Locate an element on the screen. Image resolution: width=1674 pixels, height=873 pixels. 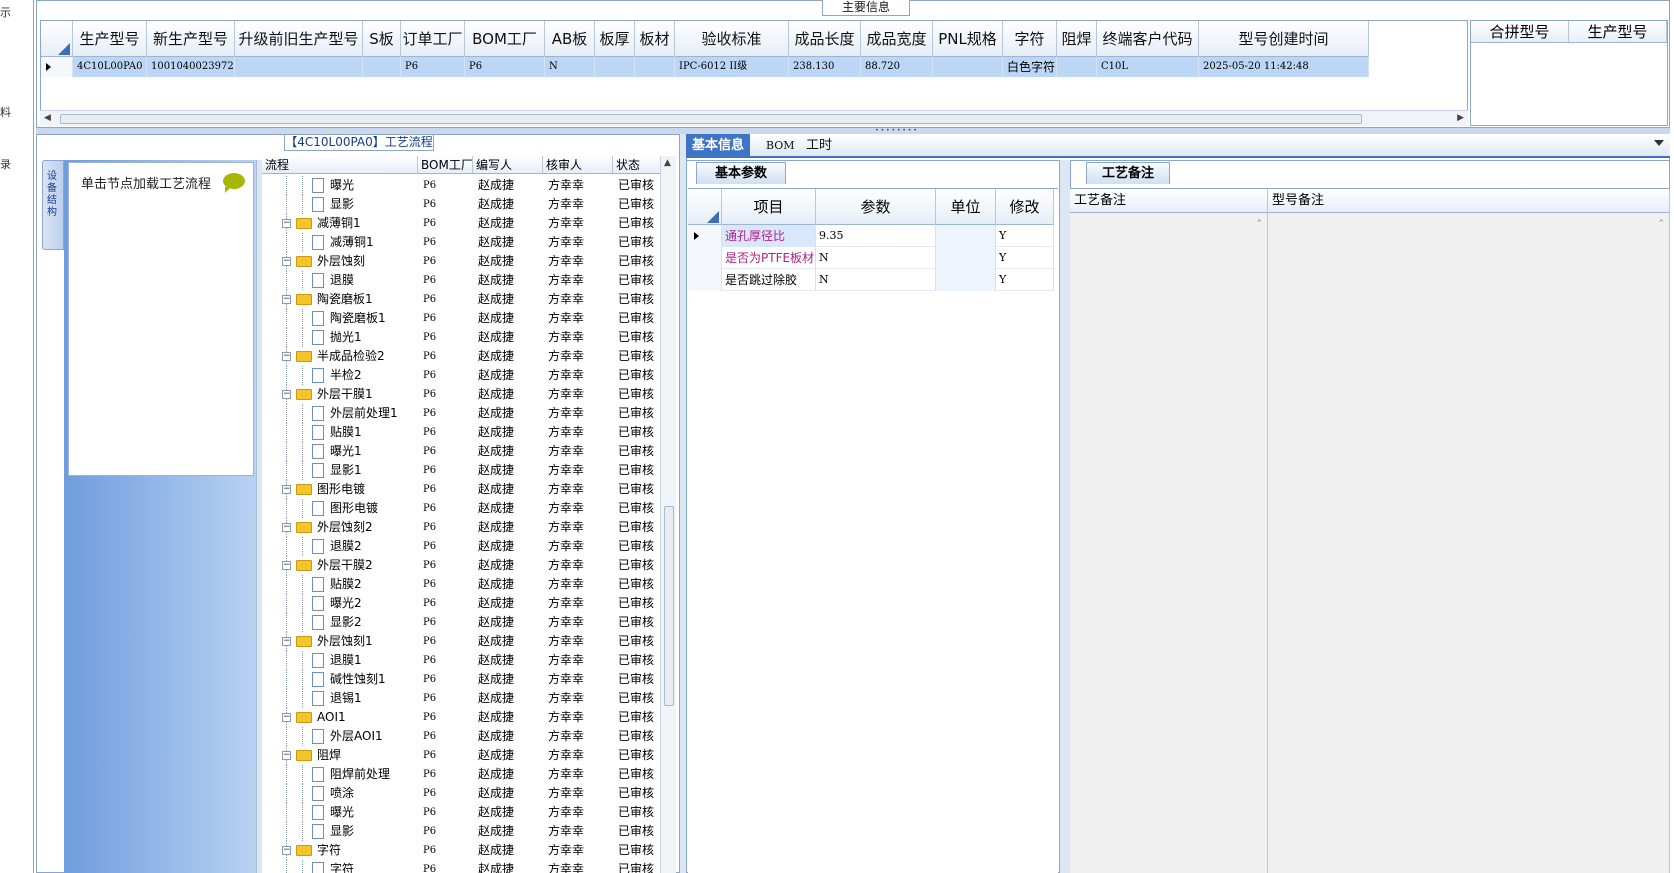
main-col-header: 验收标准 is located at coordinates (732, 39).